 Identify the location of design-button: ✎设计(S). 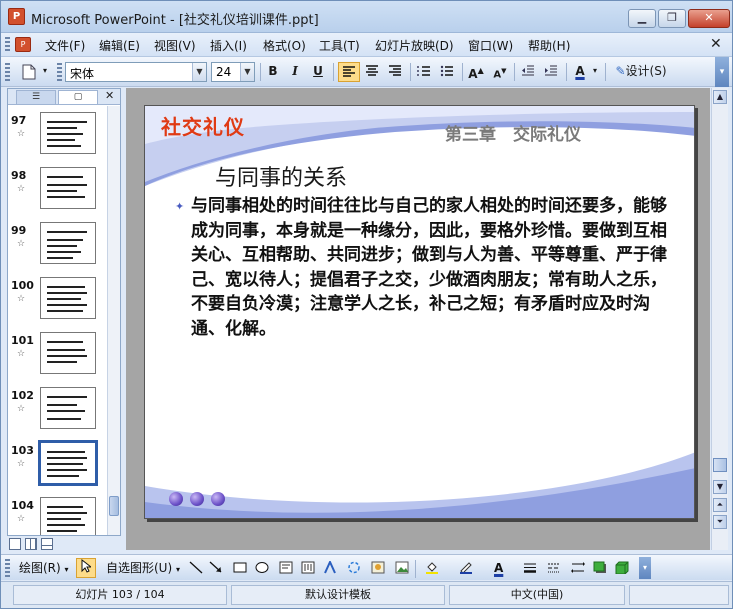
(641, 72).